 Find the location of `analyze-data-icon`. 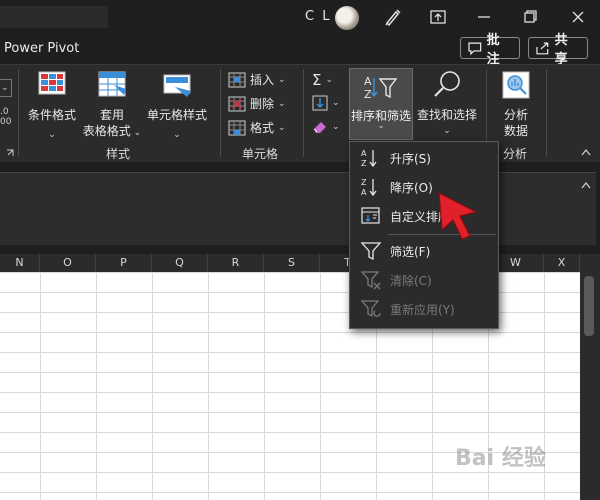

analyze-data-icon is located at coordinates (516, 85).